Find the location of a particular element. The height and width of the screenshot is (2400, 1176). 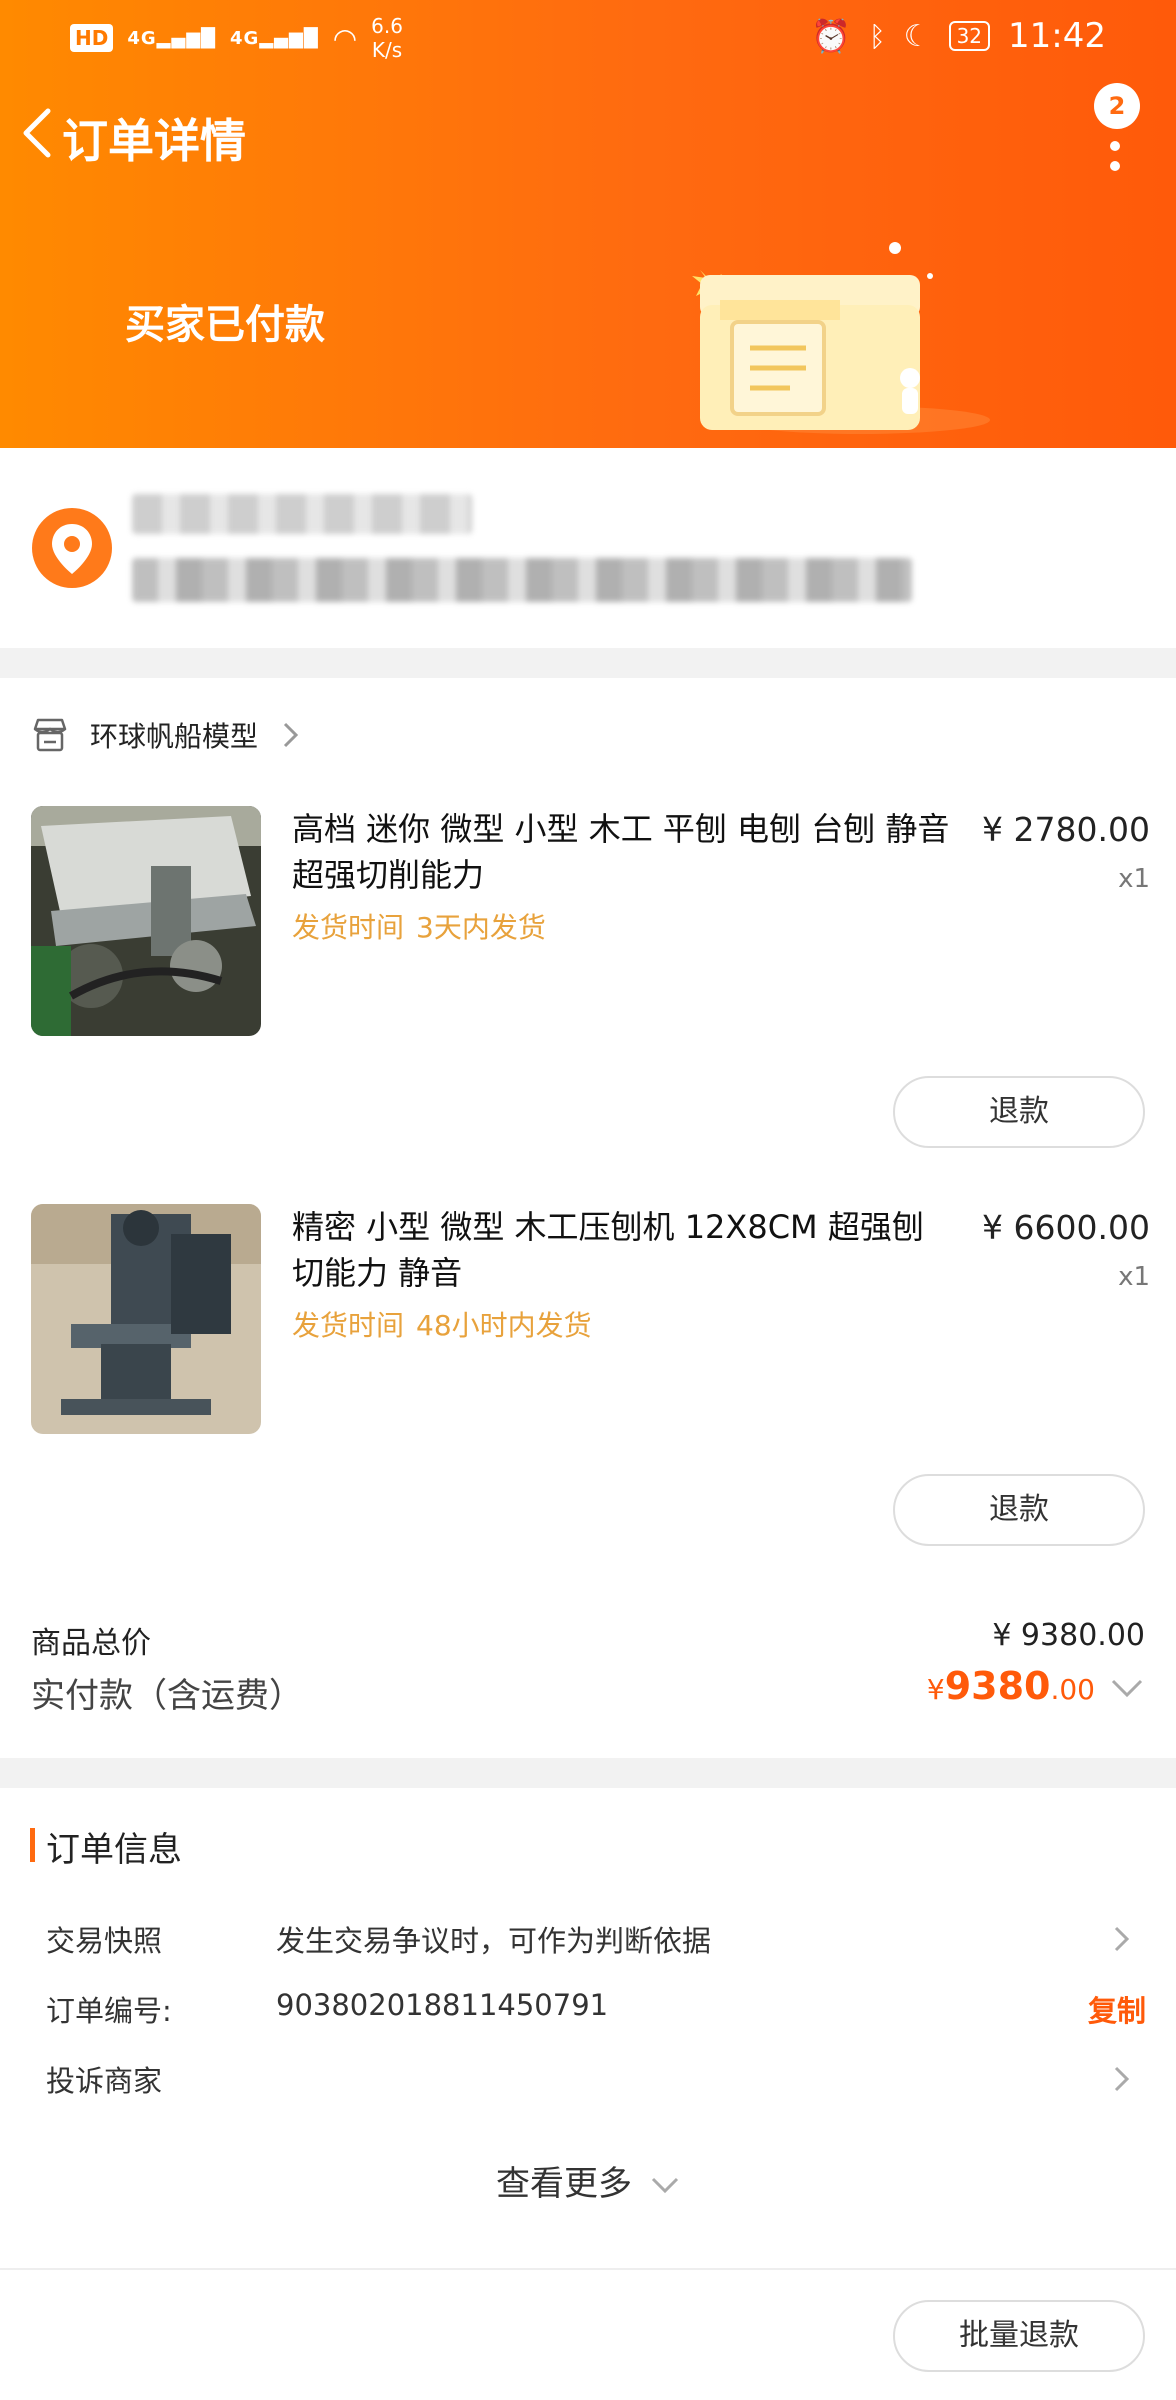

product-title: 高档 迷你 微型 小型 木工 平刨 电刨 台刨 静音 超强切削能力 is located at coordinates (621, 852).